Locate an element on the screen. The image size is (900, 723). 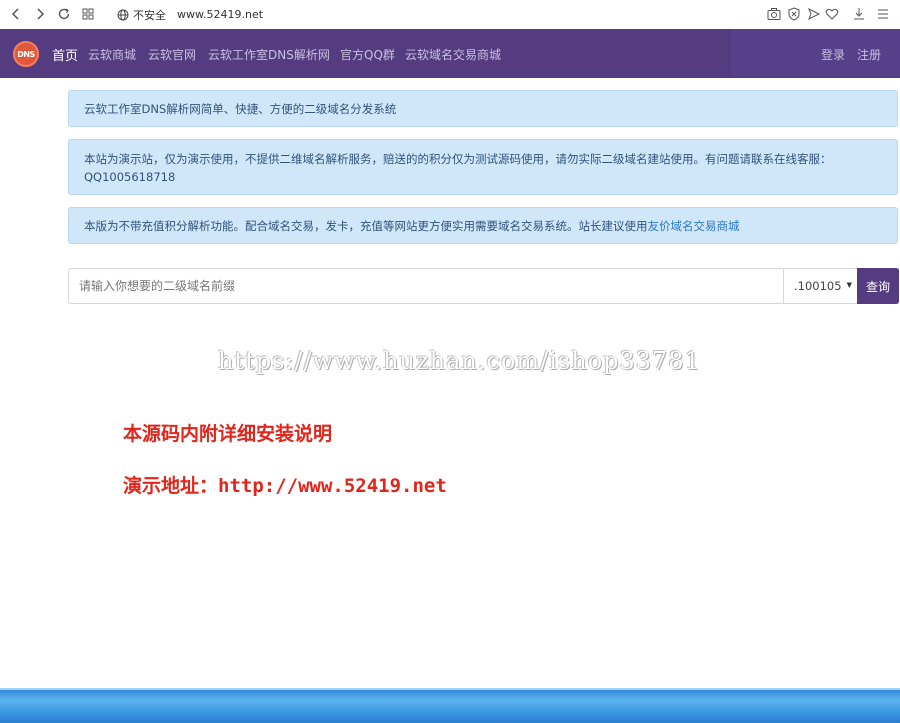
install-note: 本源码内附详细安装说明 is located at coordinates (228, 434).